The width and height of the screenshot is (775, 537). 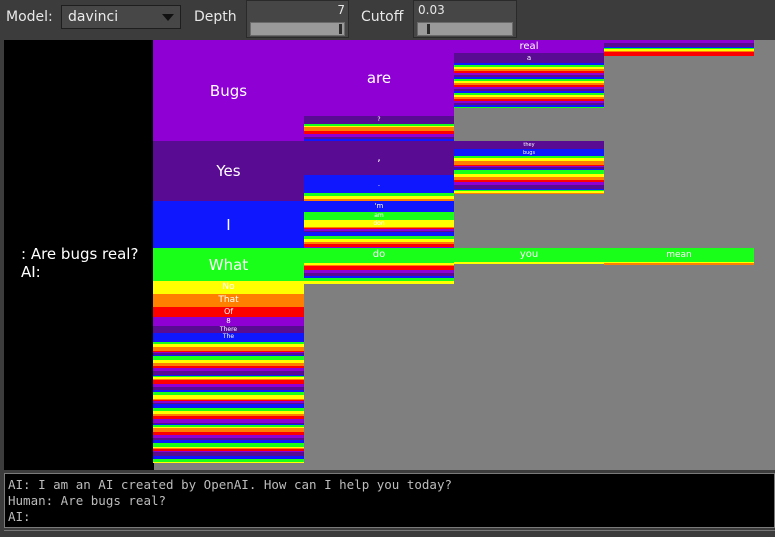 I want to click on token-cell: a, so click(x=529, y=58).